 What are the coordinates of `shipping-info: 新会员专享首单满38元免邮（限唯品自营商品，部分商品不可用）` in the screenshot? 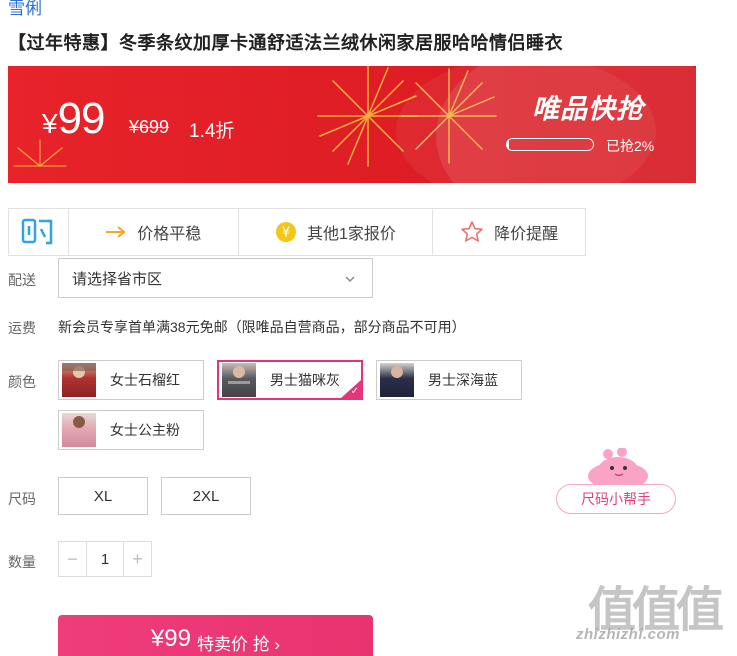 It's located at (262, 327).